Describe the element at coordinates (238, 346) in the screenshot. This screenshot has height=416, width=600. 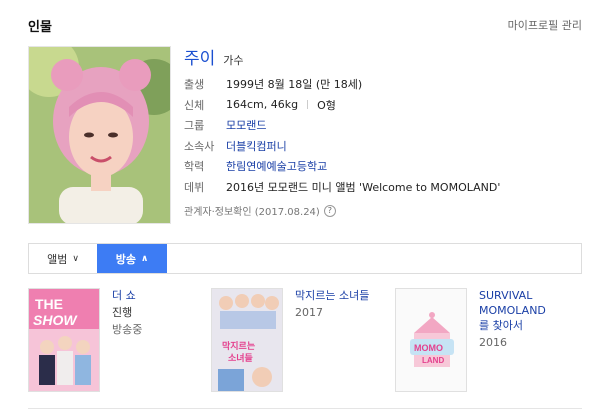
I see `svg-text: 막지르는` at that location.